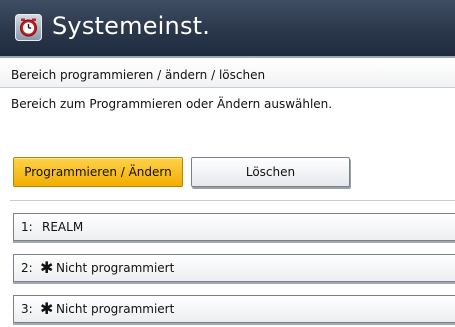  What do you see at coordinates (234, 309) in the screenshot?
I see `realm-item-3: 3: ✱ Nicht programmiert` at bounding box center [234, 309].